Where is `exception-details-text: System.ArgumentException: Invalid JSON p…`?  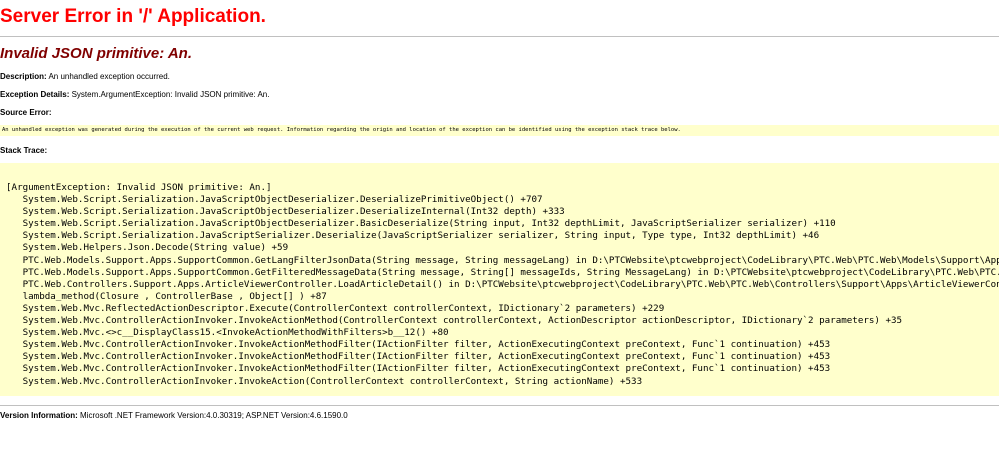 exception-details-text: System.ArgumentException: Invalid JSON p… is located at coordinates (170, 94).